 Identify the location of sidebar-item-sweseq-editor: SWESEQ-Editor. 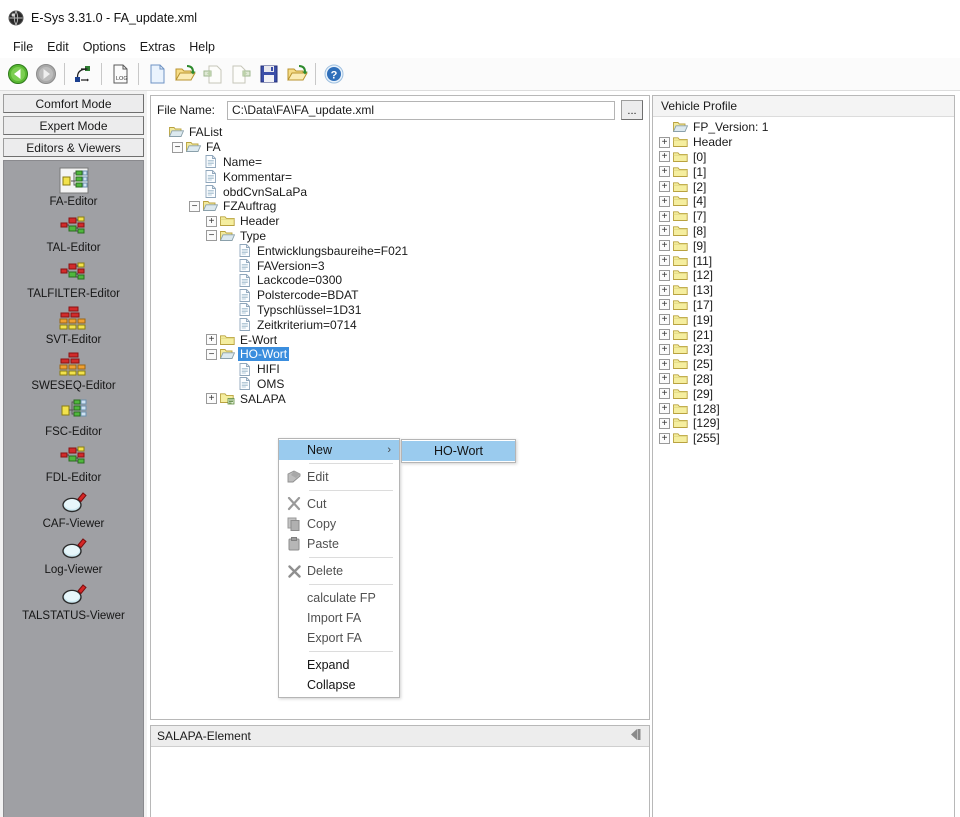
(73, 371).